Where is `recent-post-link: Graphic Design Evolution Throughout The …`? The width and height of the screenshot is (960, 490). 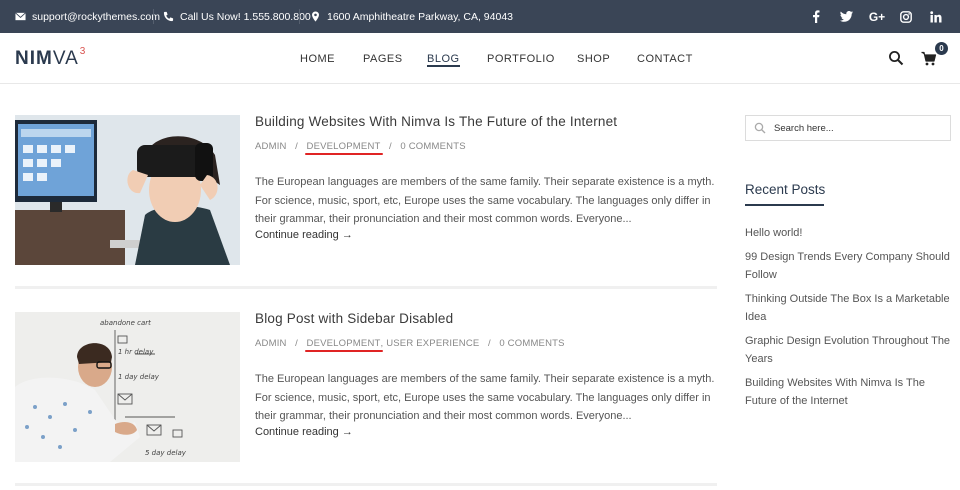 recent-post-link: Graphic Design Evolution Throughout The … is located at coordinates (850, 350).